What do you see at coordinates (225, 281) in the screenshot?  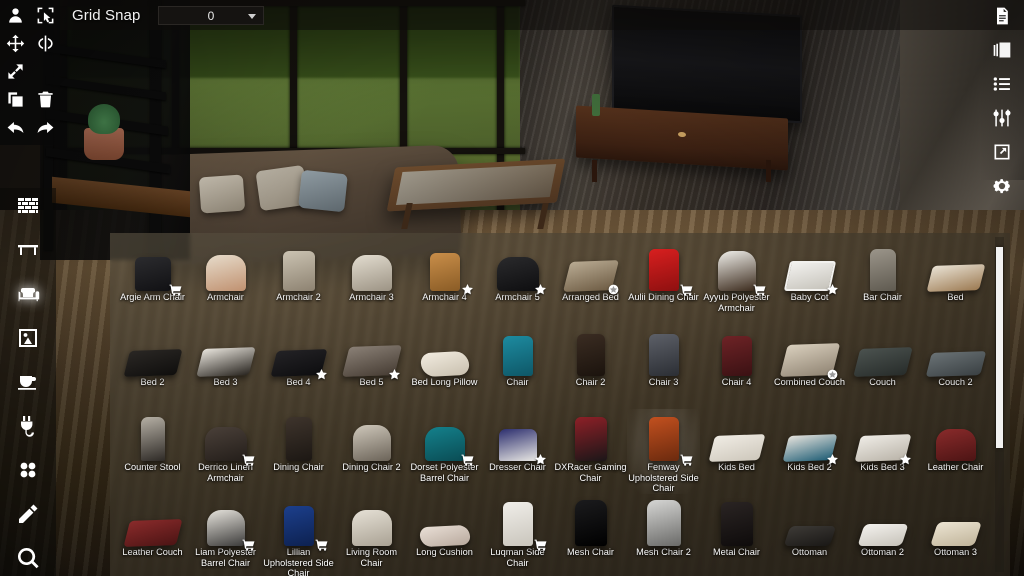 I see `asset-card: Armchair` at bounding box center [225, 281].